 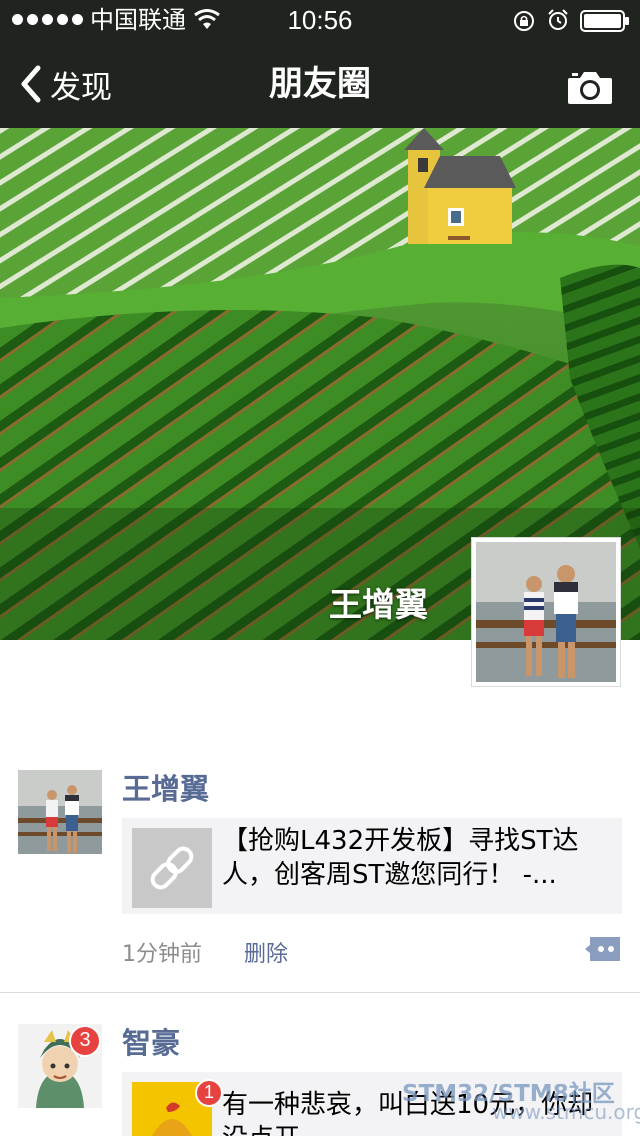 I want to click on post-author-name: 王增翼, so click(x=165, y=789).